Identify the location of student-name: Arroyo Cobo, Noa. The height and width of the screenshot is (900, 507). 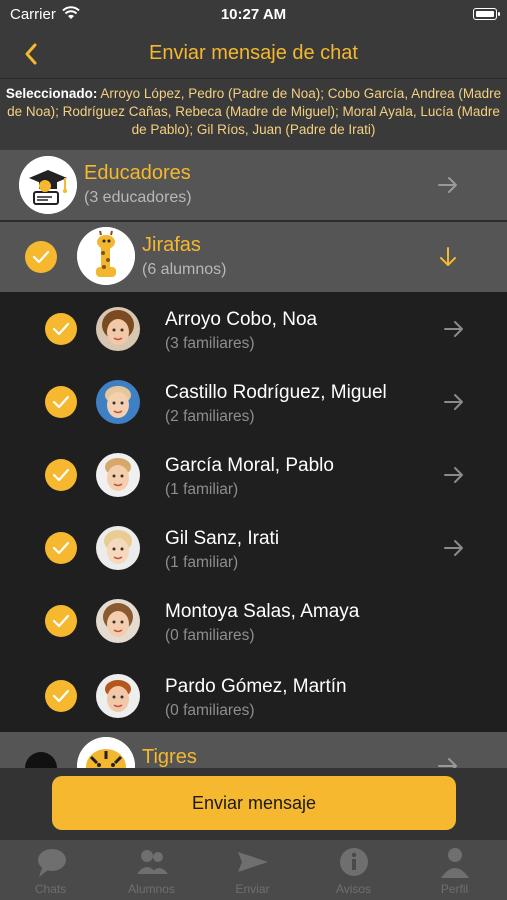
(241, 319).